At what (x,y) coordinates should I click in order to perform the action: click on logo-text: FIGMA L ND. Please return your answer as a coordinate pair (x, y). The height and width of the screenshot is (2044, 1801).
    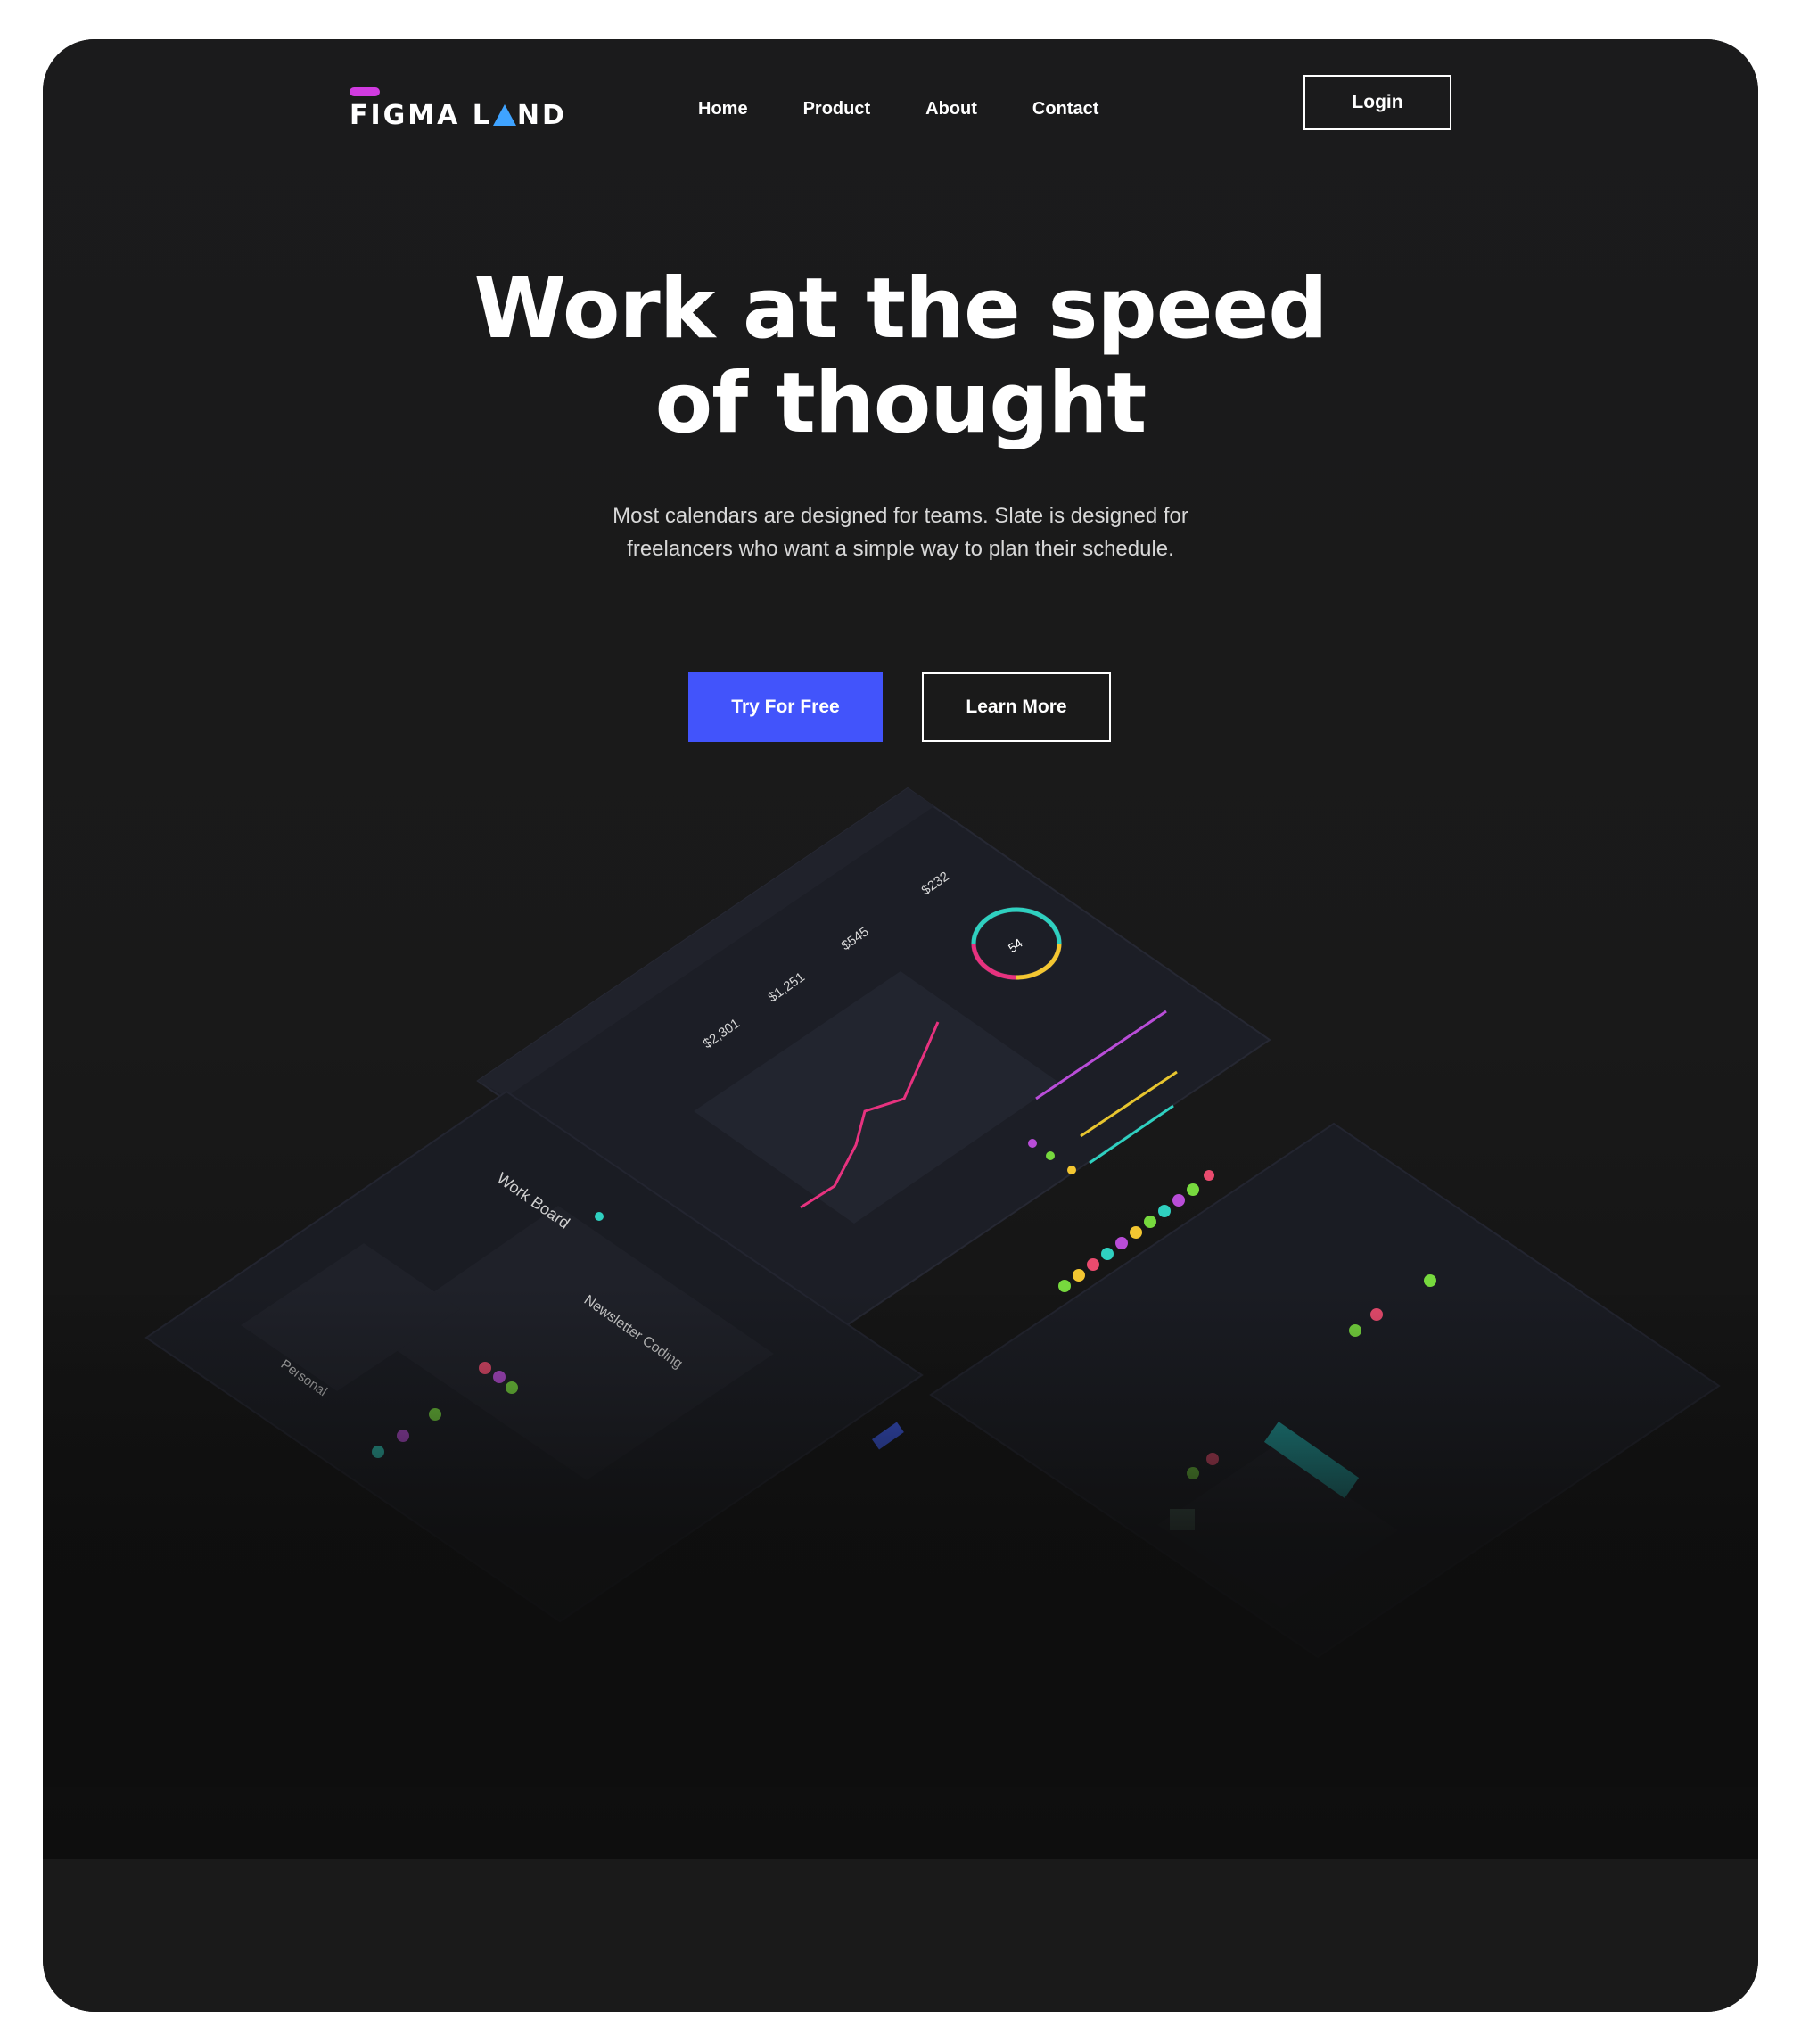
    Looking at the image, I should click on (458, 115).